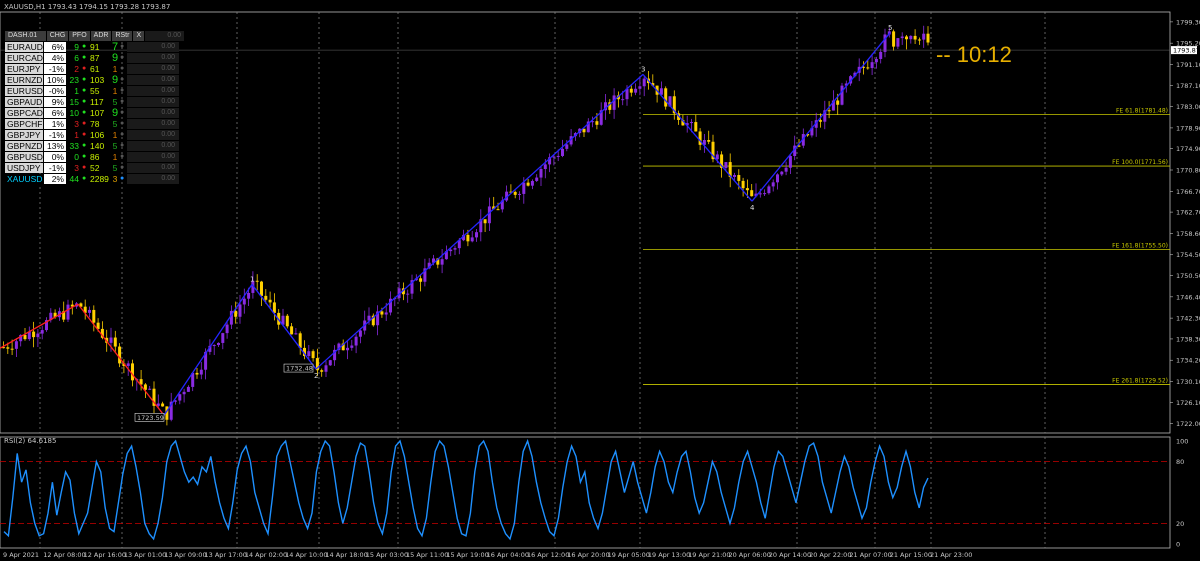  I want to click on dashboard-row: GBPNZD 13% 33 ● 140 5 ● 0.00, so click(95, 145).